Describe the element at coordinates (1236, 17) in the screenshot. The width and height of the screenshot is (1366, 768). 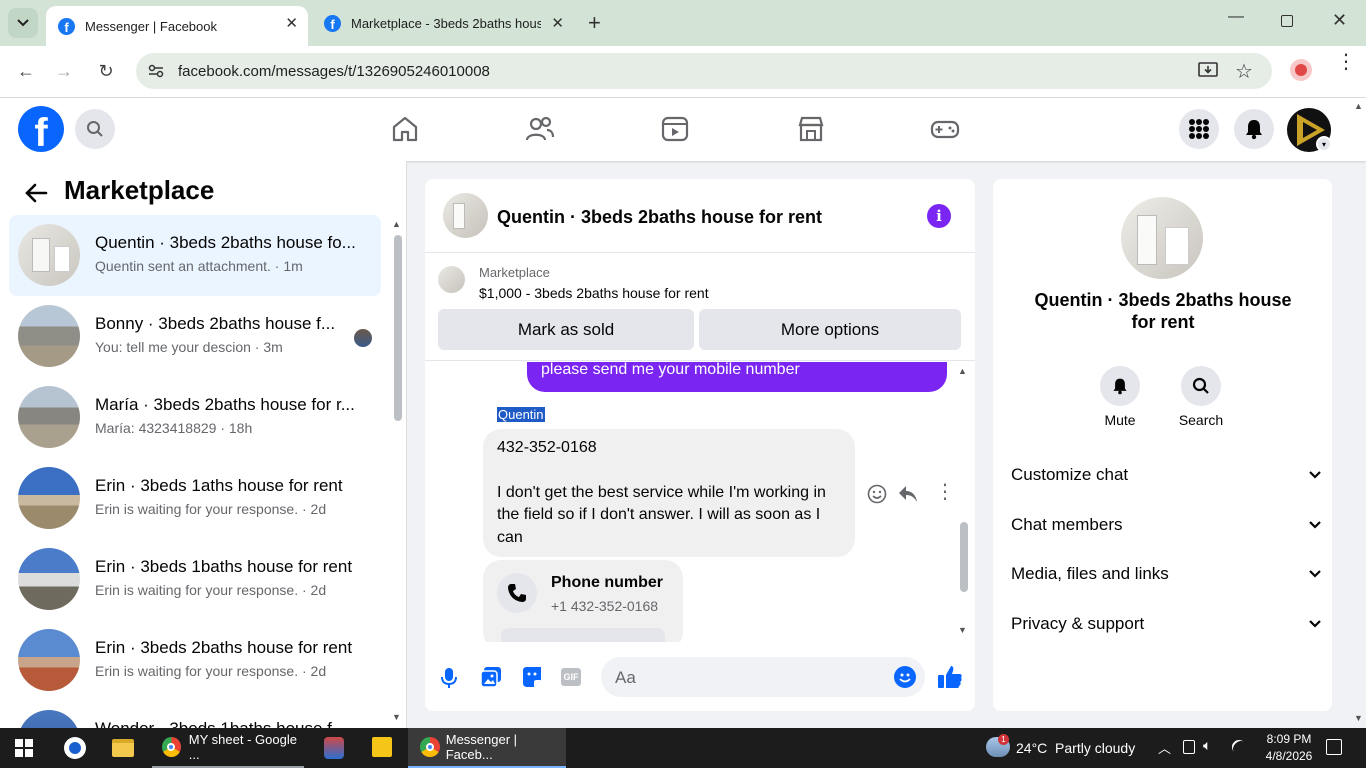
I see `minimize-button: —` at that location.